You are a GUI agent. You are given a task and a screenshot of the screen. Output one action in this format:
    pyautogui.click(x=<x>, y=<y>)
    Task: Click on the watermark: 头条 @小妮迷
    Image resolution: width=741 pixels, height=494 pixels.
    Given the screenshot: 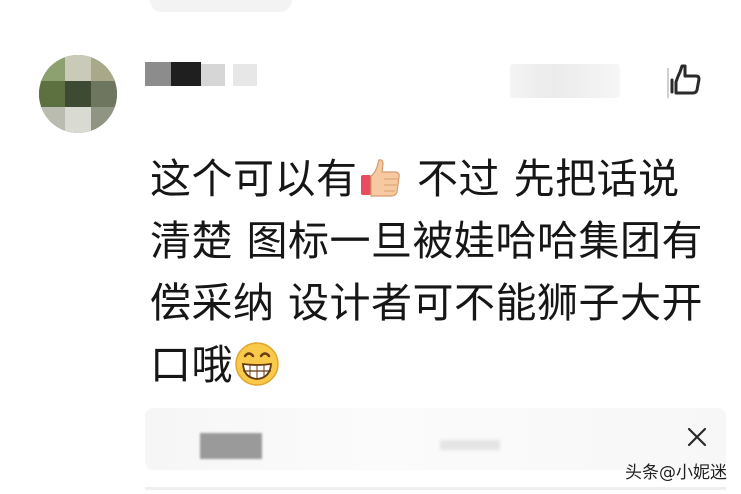 What is the action you would take?
    pyautogui.click(x=676, y=470)
    